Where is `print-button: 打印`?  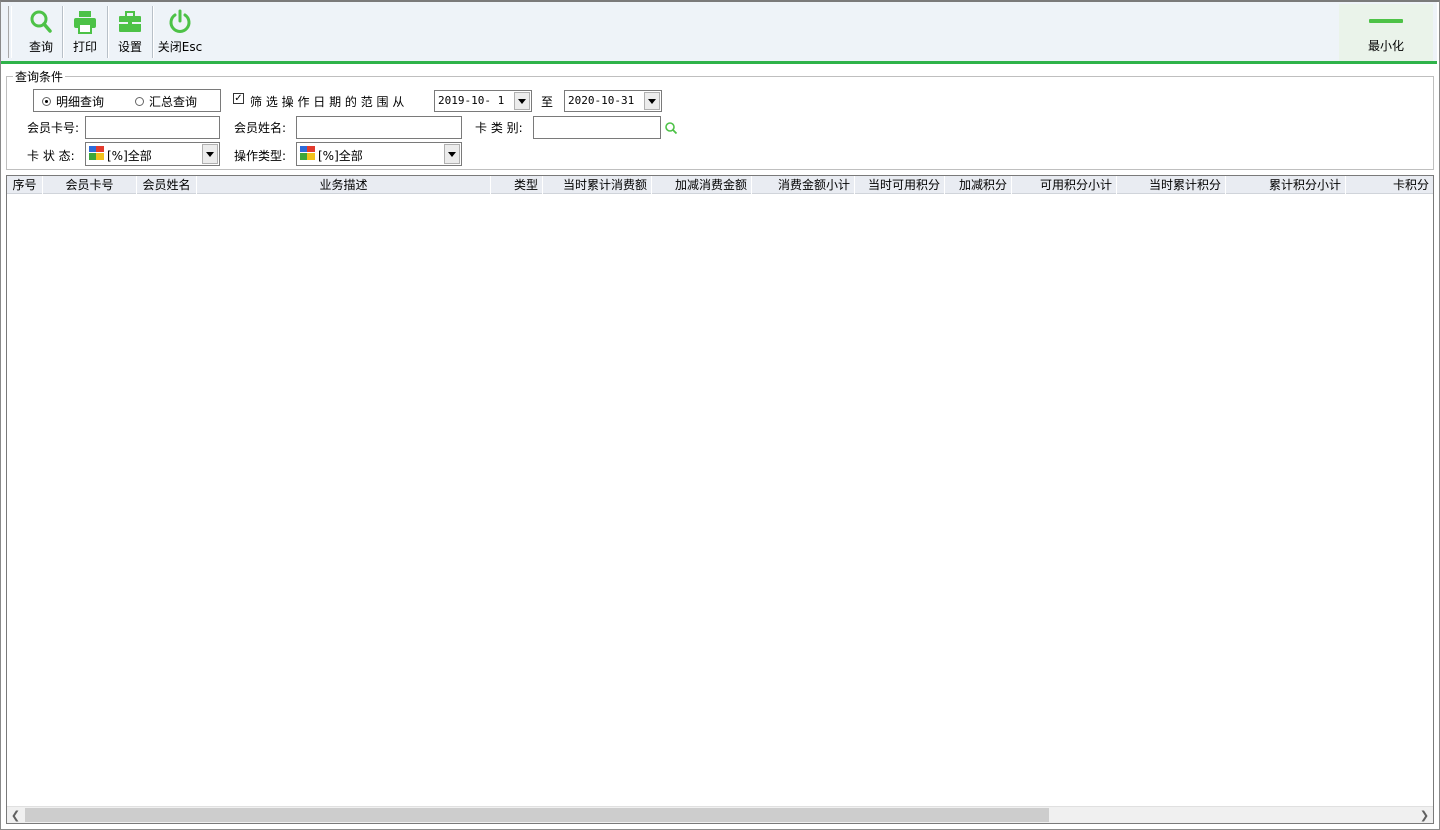 print-button: 打印 is located at coordinates (85, 32).